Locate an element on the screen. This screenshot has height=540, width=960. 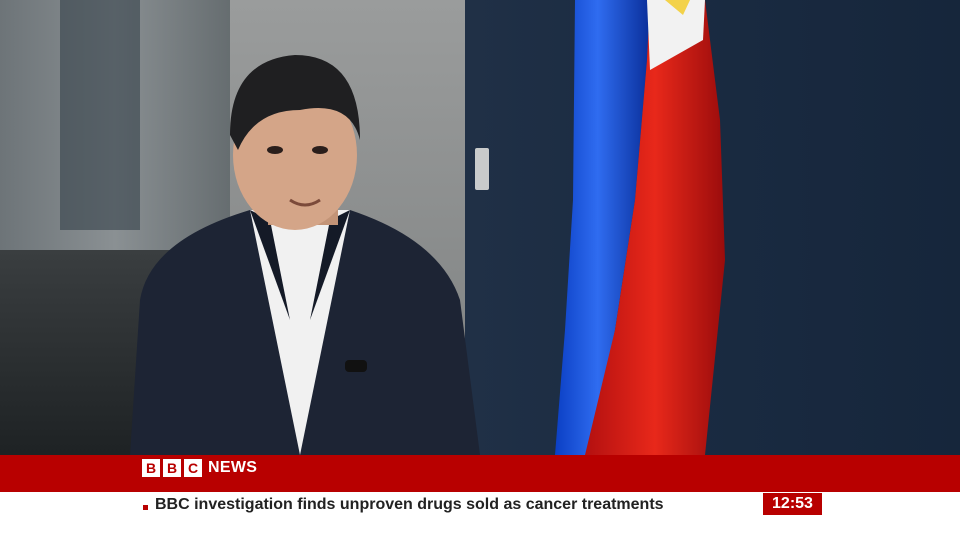
bbc-news-logo: B B C NEWS is located at coordinates (199, 468).